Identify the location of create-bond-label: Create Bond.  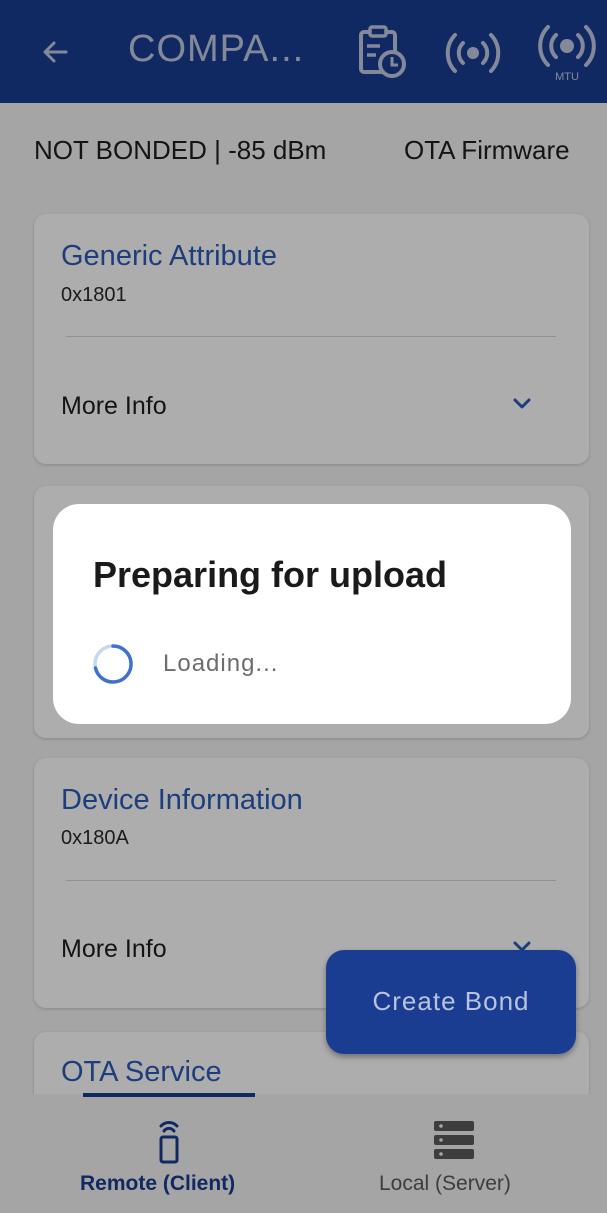
(451, 1001).